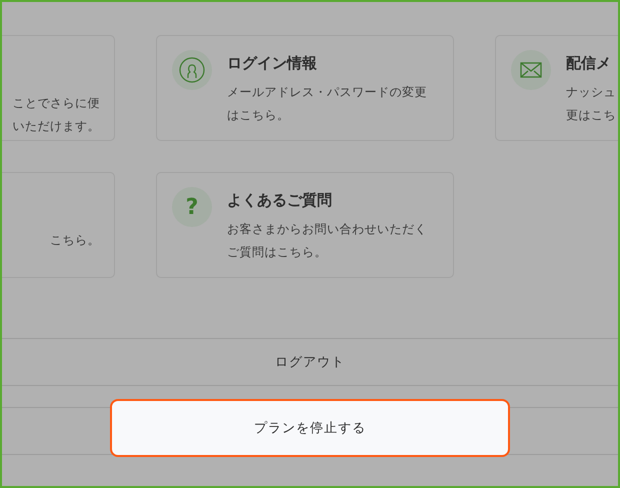 This screenshot has height=488, width=620. Describe the element at coordinates (192, 207) in the screenshot. I see `question-icon: ?` at that location.